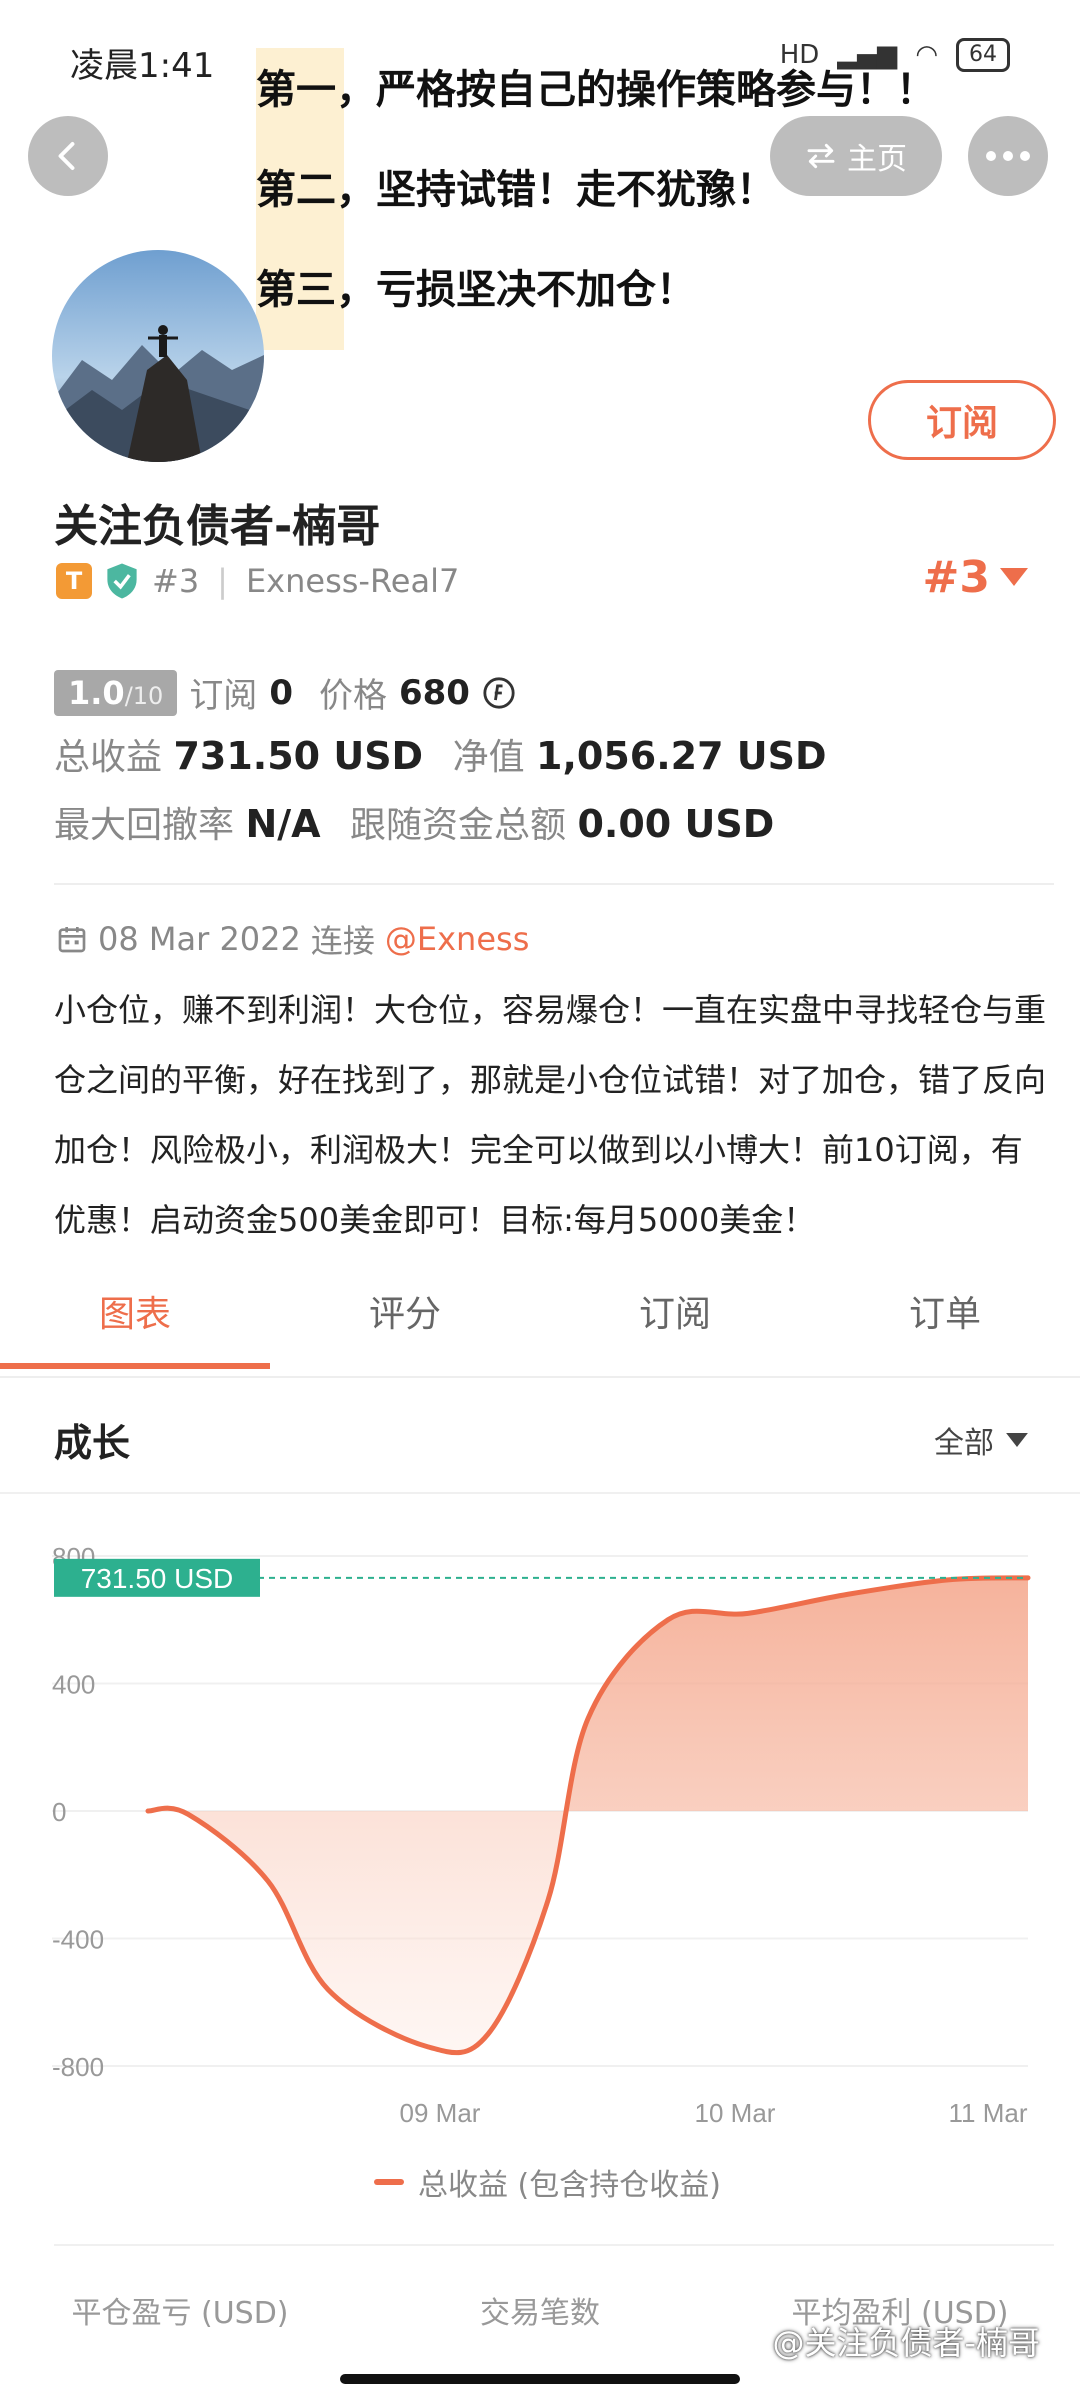  I want to click on trader-meta: T #3 | Exness-Real7, so click(257, 581).